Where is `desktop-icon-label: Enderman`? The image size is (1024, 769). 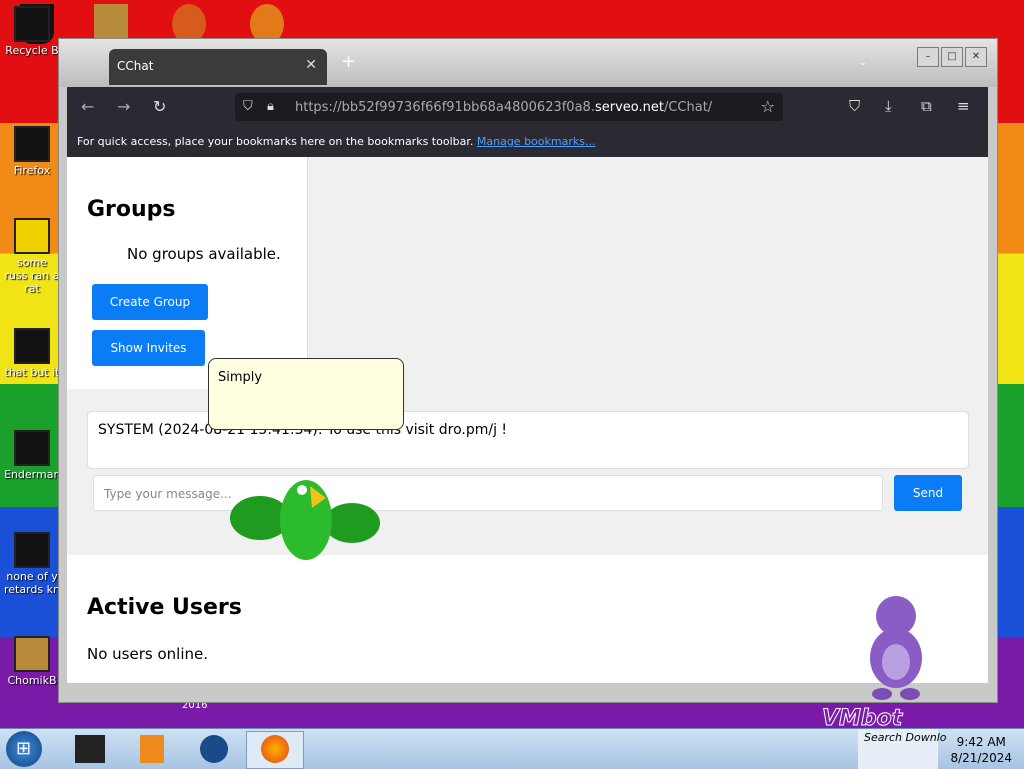
desktop-icon-label: Enderman is located at coordinates (32, 474).